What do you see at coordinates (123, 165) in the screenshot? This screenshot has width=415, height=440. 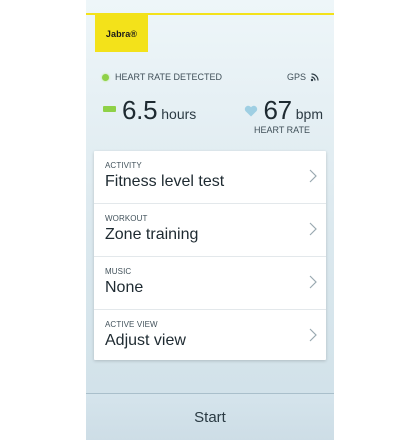 I see `menu-item-label: ACTIVITY` at bounding box center [123, 165].